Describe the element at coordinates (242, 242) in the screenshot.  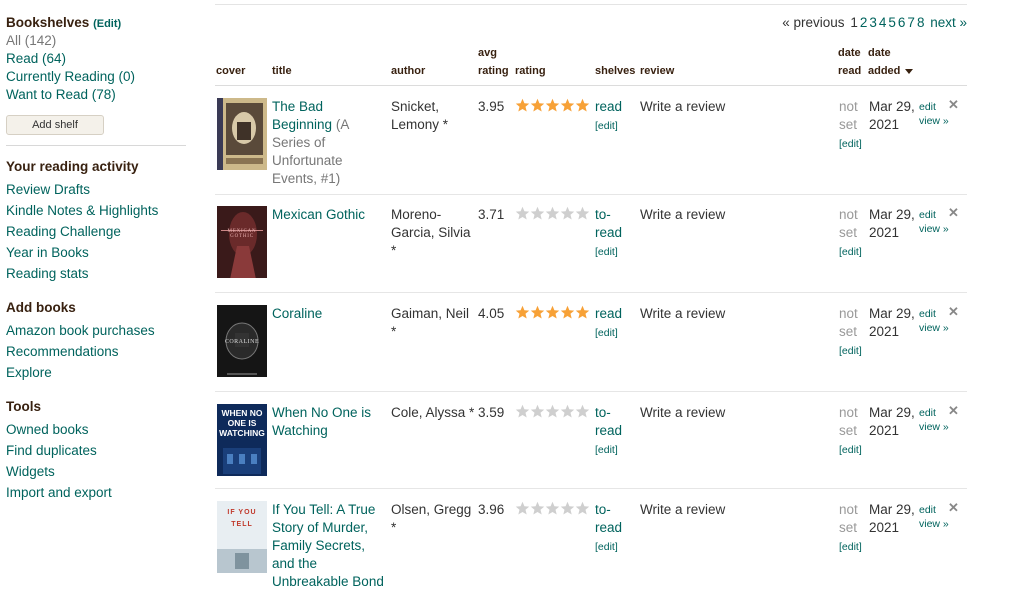
I see `book-cover-mexican-gothic: MEXICAN GOTHIC` at that location.